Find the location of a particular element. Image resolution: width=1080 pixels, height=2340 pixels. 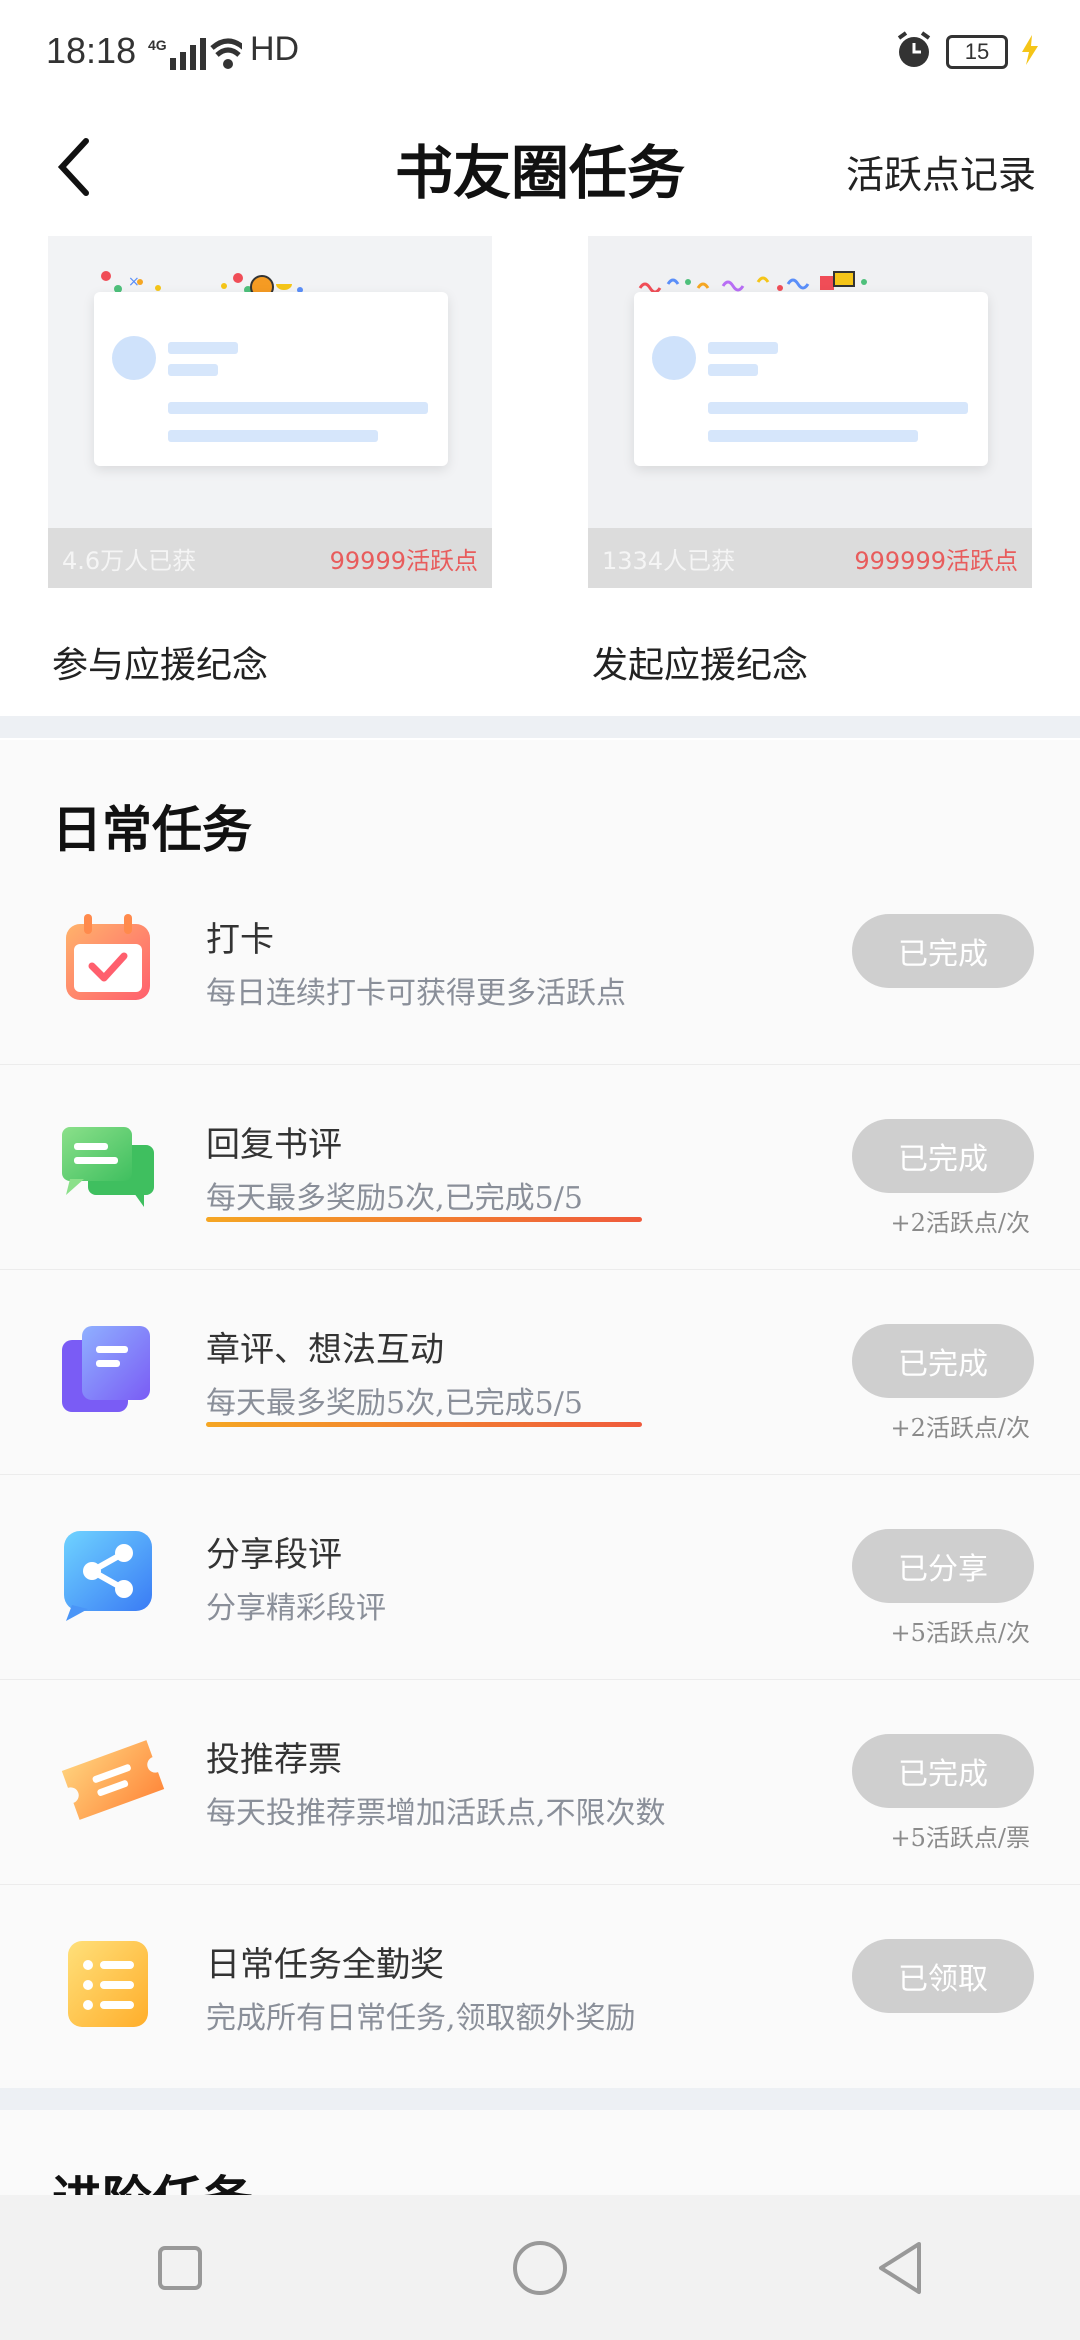

signal-icon: 4G is located at coordinates (197, 56).